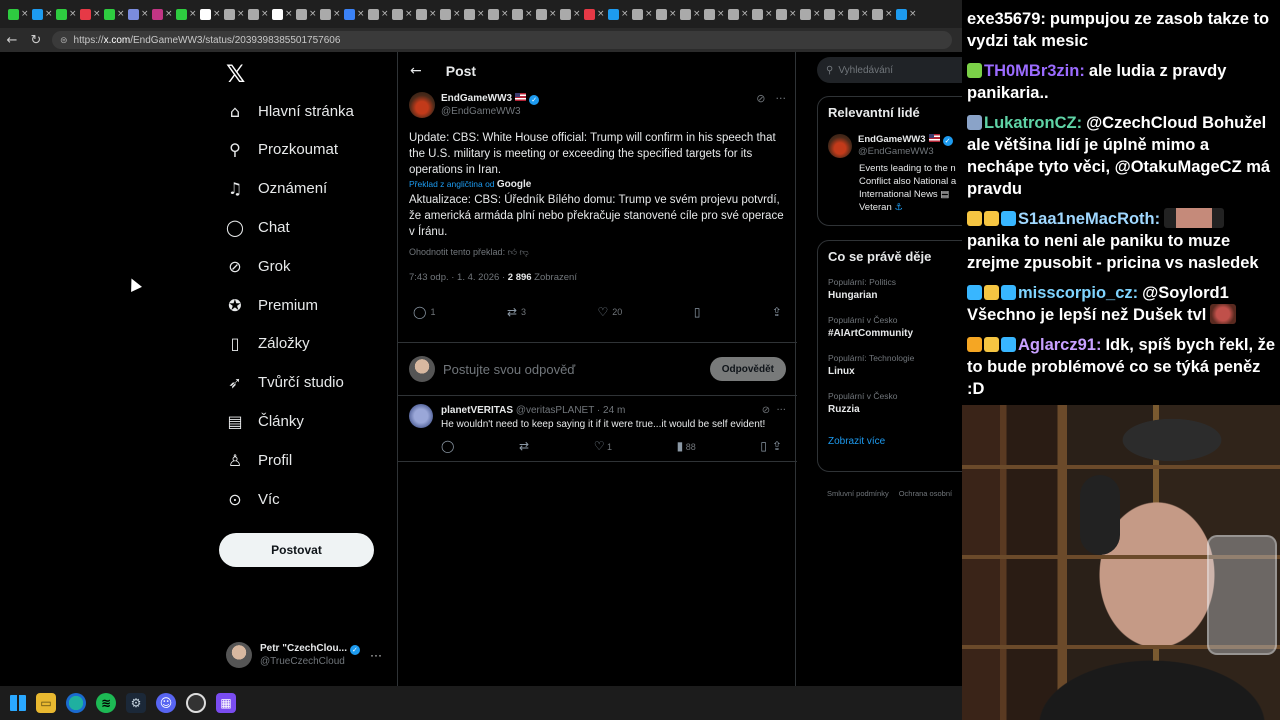 This screenshot has height=720, width=1280. I want to click on reply-submit-button: Odpovědět, so click(747, 369).